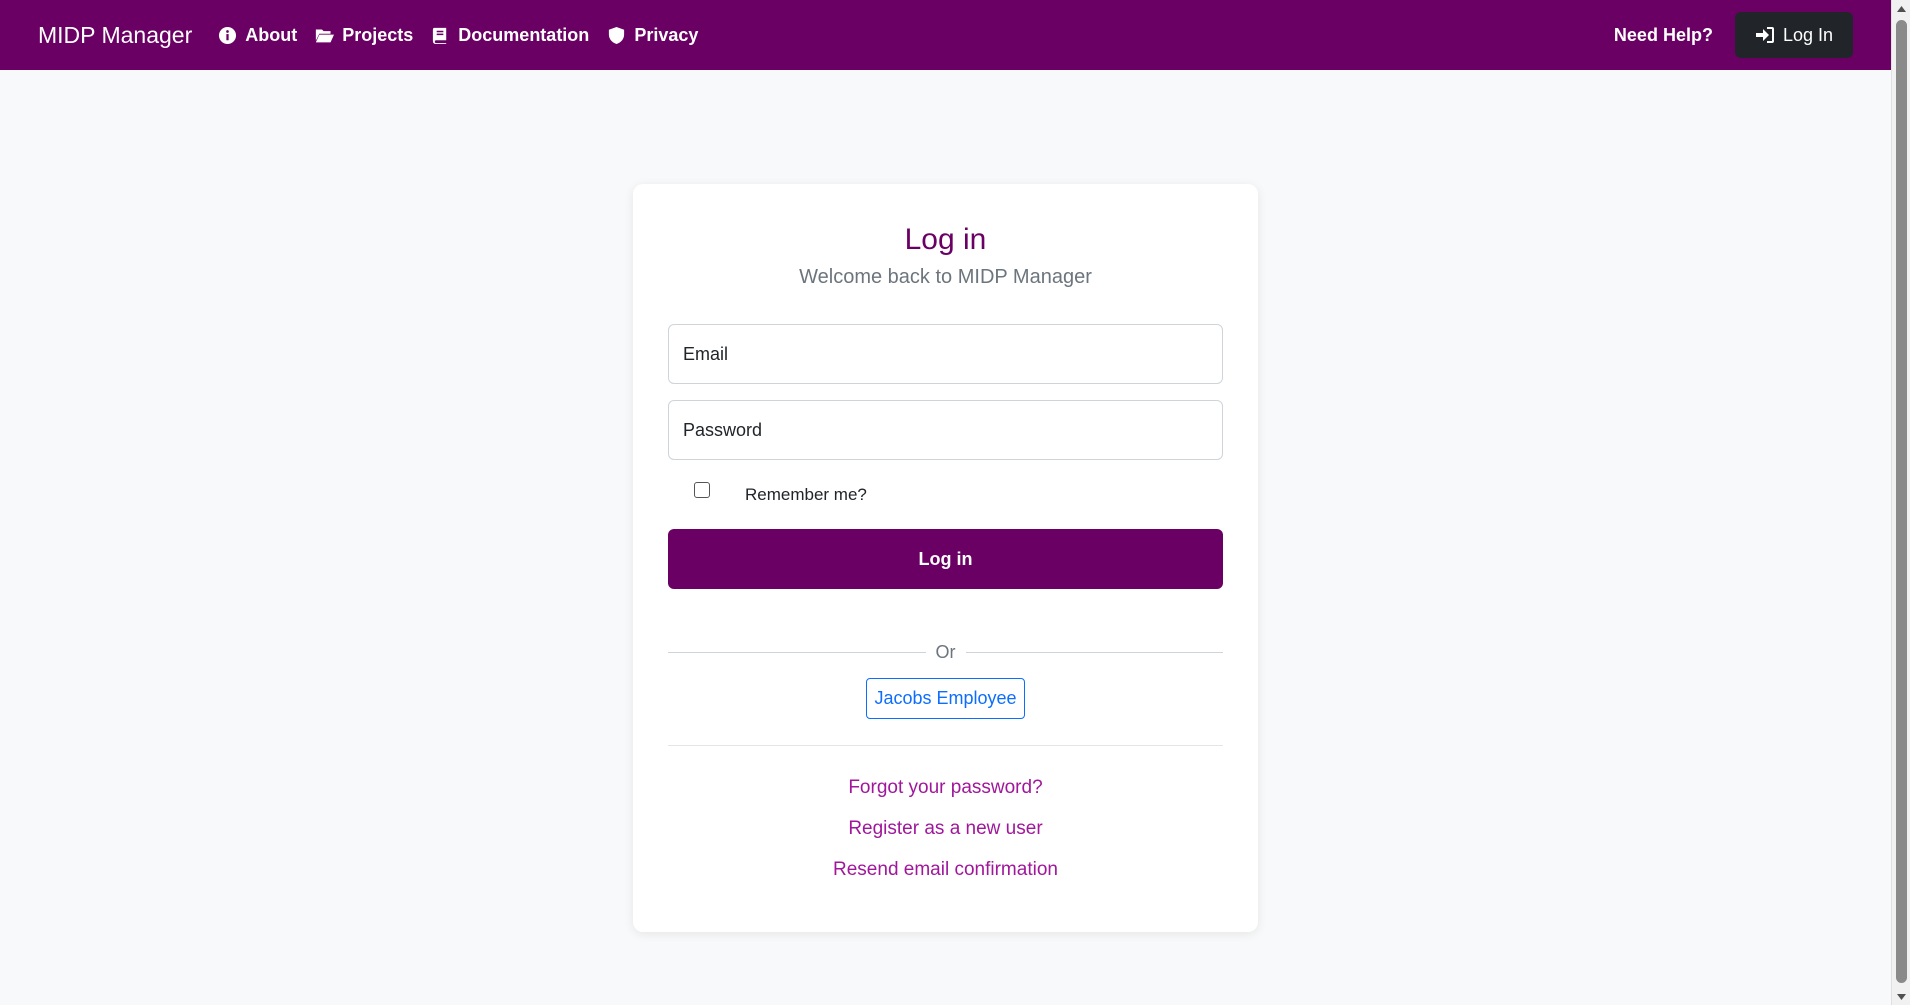  I want to click on vertical-scrollbar, so click(1900, 502).